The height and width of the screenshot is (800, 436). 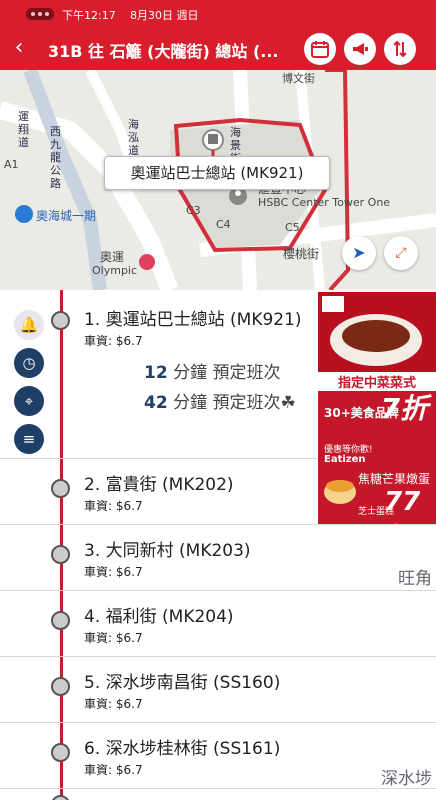 I want to click on ad-line-6: 77折, so click(x=402, y=505).